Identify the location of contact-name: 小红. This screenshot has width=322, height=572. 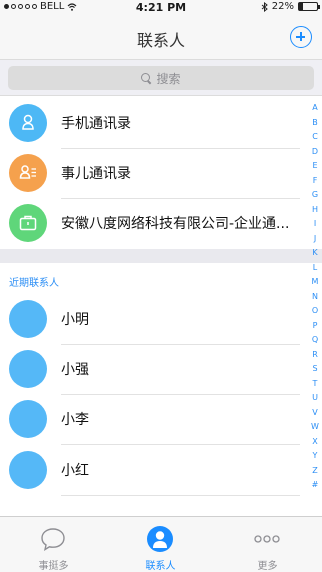
(75, 471).